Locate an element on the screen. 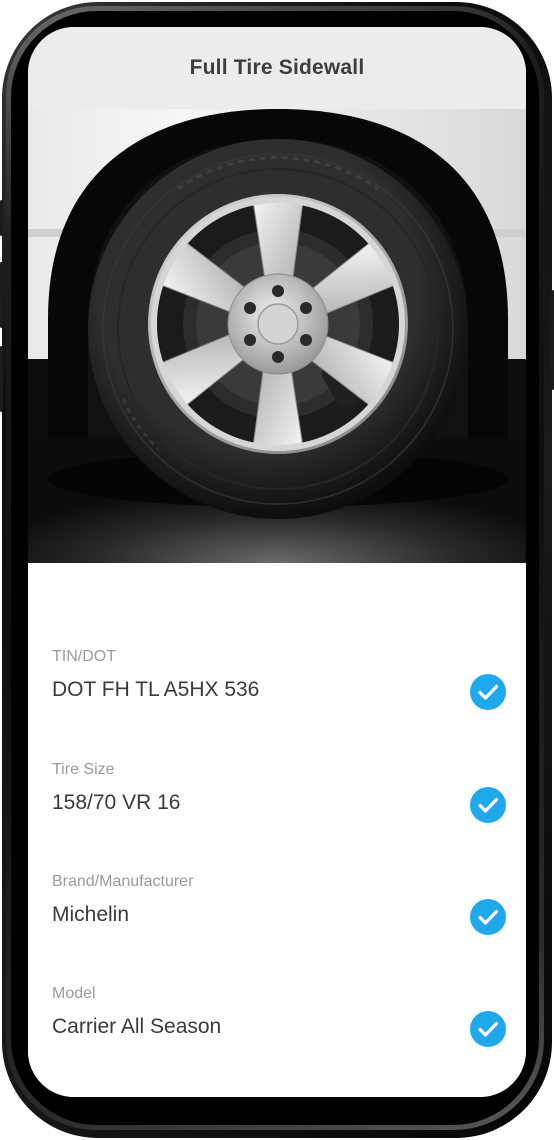 This screenshot has width=554, height=1140. page-title: Full Tire Sidewall is located at coordinates (277, 67).